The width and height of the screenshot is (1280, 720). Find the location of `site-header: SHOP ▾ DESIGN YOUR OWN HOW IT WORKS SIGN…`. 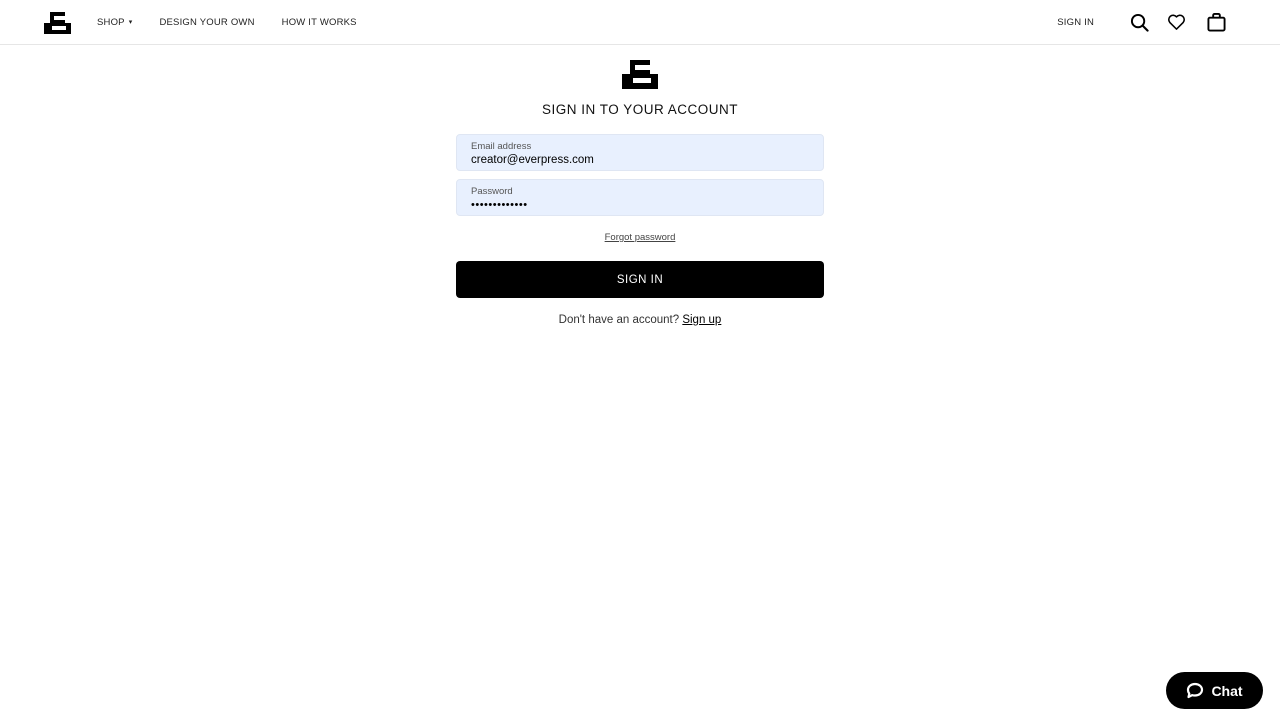

site-header: SHOP ▾ DESIGN YOUR OWN HOW IT WORKS SIGN… is located at coordinates (640, 22).